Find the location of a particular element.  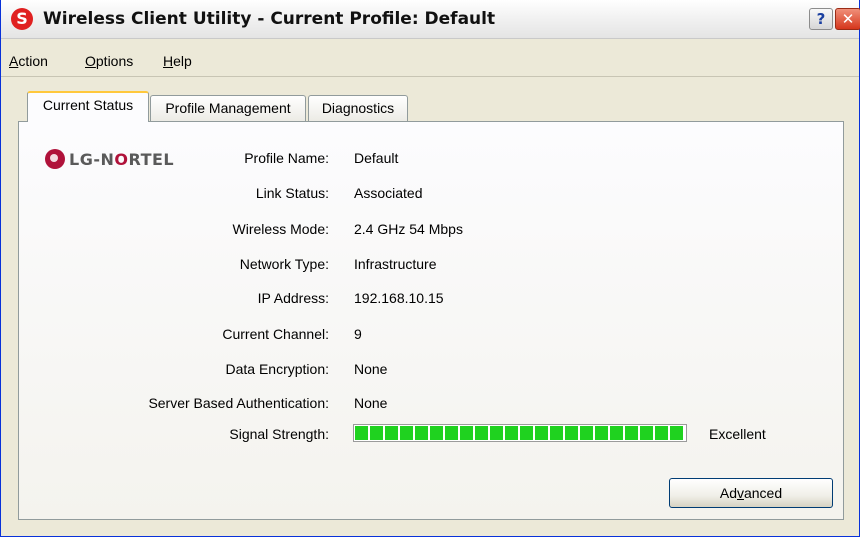

menu-action-label-rest: ction is located at coordinates (33, 61).